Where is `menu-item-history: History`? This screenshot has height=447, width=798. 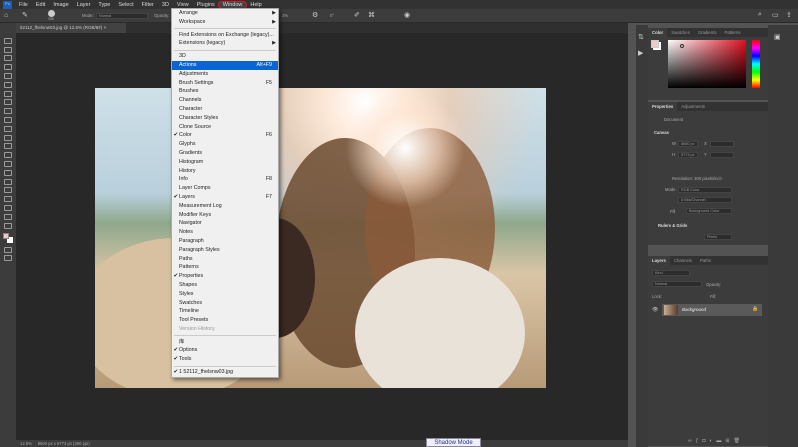 menu-item-history: History is located at coordinates (225, 171).